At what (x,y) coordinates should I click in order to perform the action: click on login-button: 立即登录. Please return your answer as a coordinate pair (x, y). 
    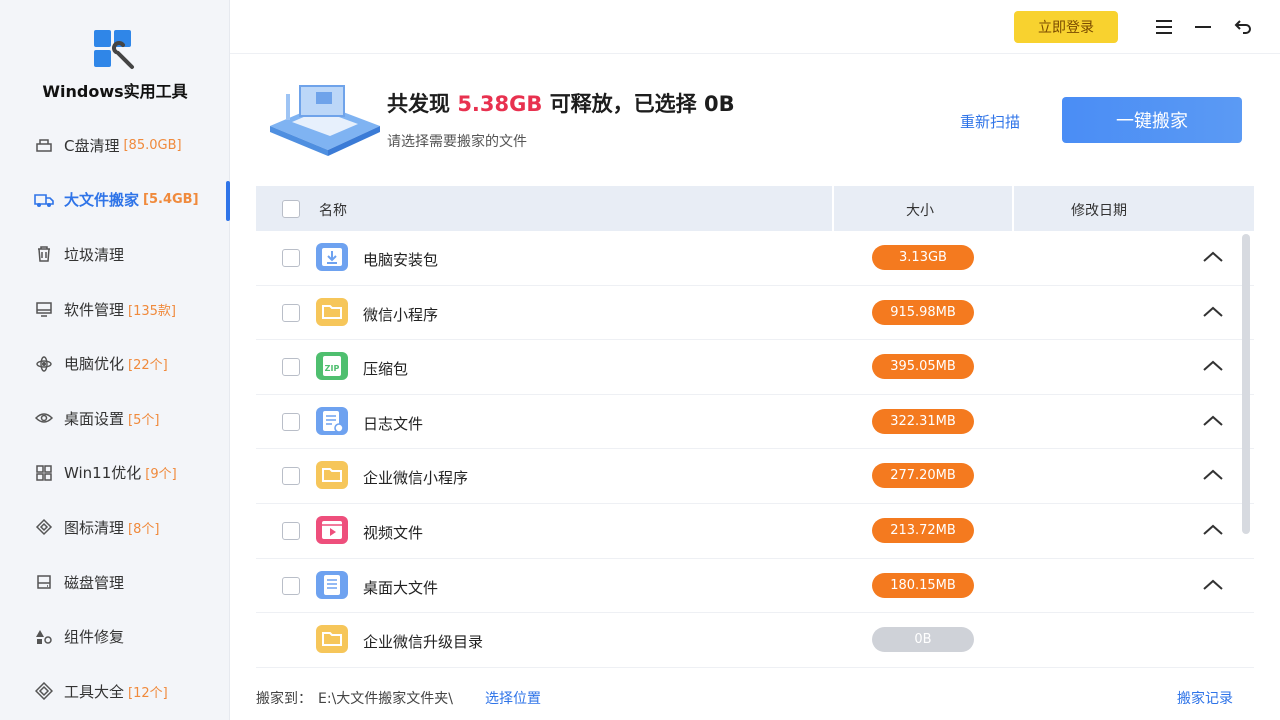
    Looking at the image, I should click on (1066, 27).